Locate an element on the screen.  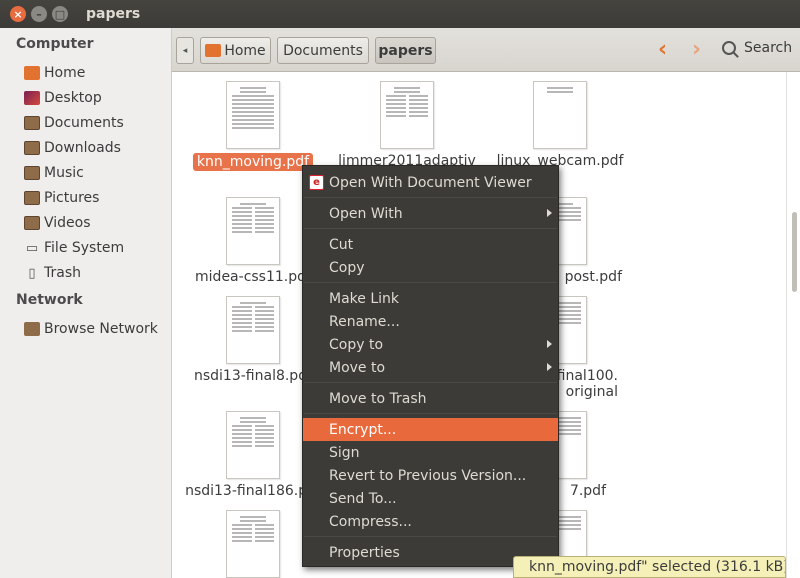
menu-item-make-link: Make Link is located at coordinates (430, 298).